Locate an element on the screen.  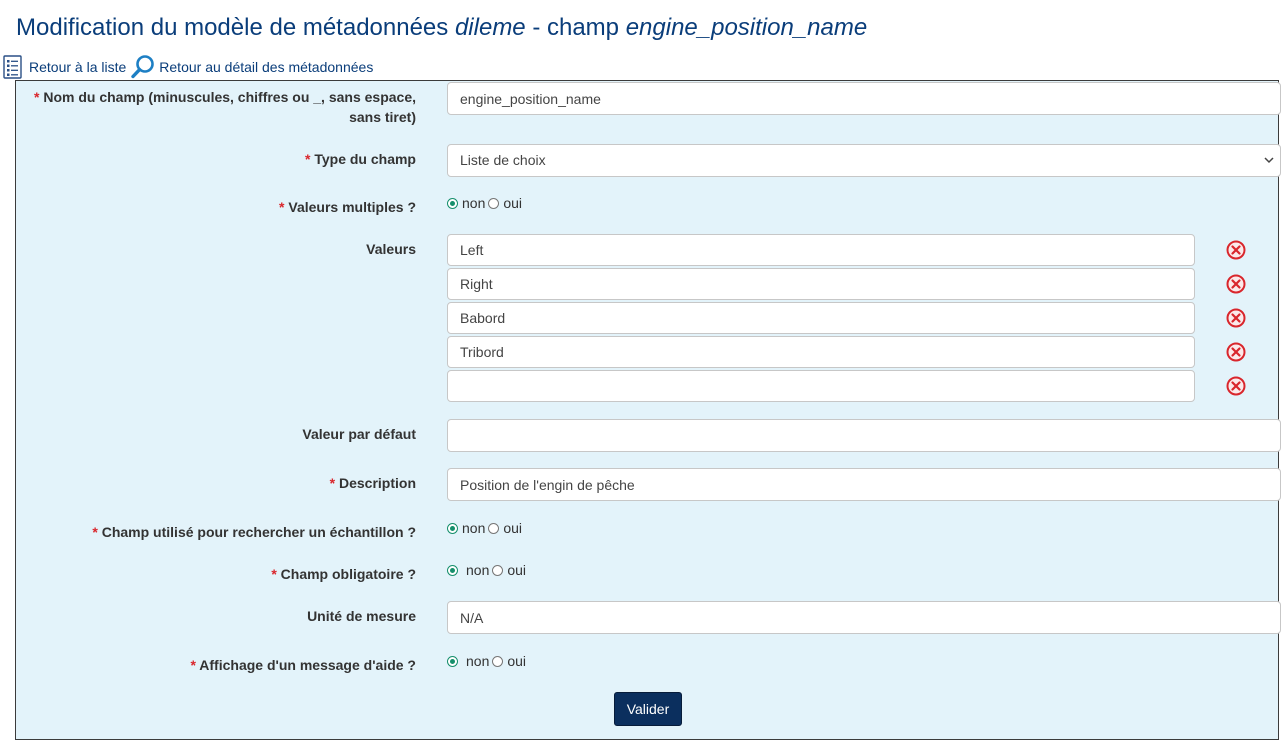
help-message-radio-non is located at coordinates (452, 661).